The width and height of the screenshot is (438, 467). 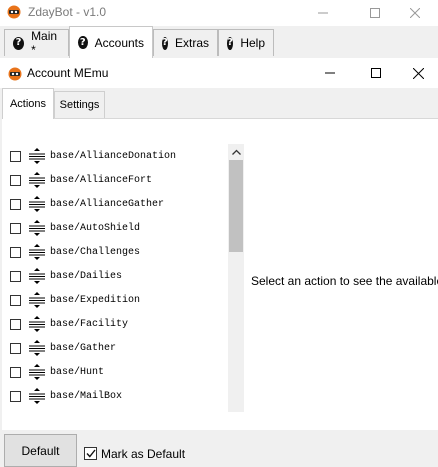 I want to click on minimize-button, so click(x=323, y=13).